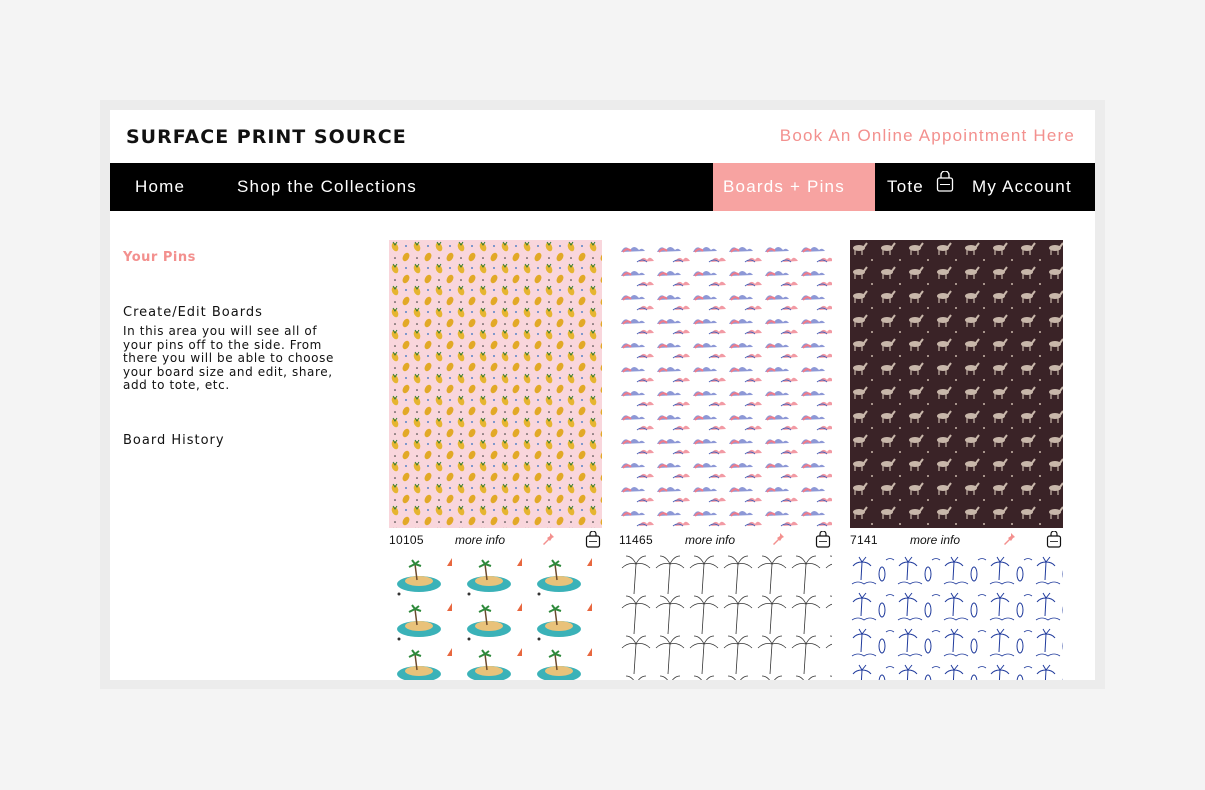 The image size is (1205, 790). I want to click on pineapple-pattern, so click(495, 384).